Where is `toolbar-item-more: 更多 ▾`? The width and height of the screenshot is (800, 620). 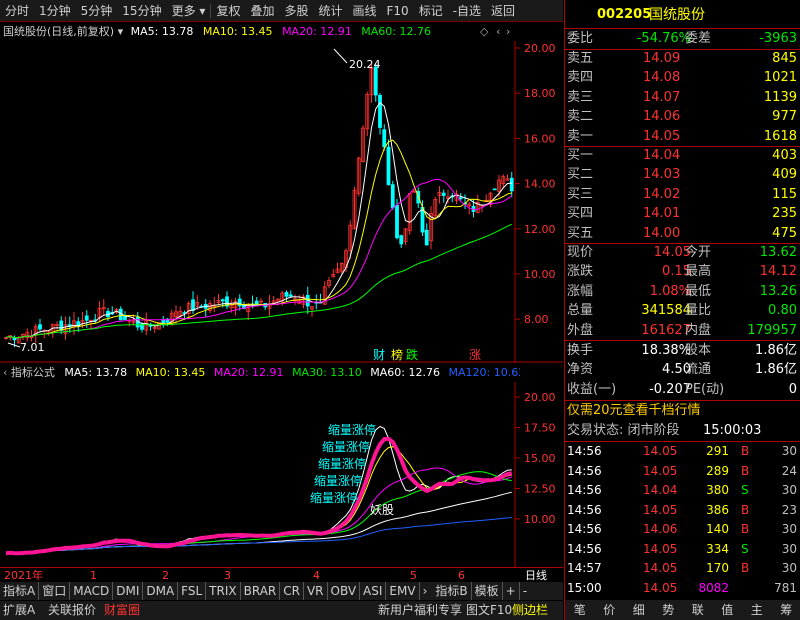
toolbar-item-more: 更多 ▾ is located at coordinates (189, 11).